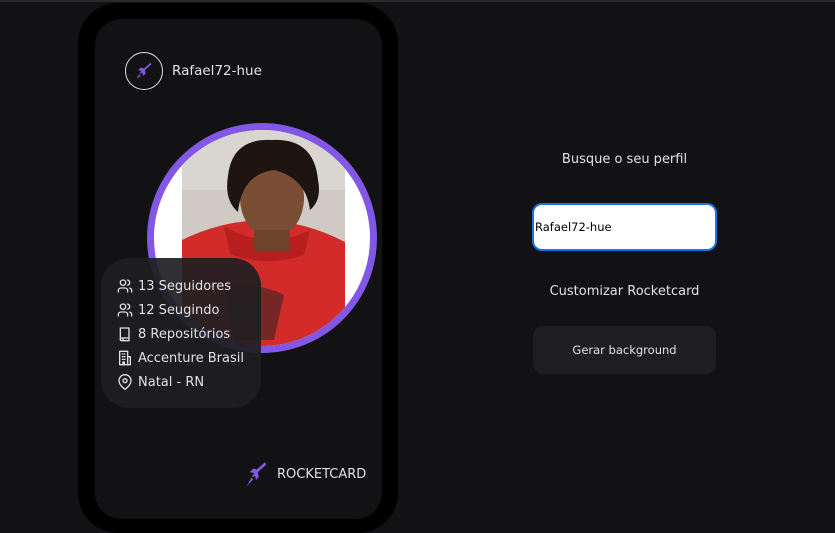 The image size is (835, 533). I want to click on stat-company: Accenture Brasil, so click(189, 358).